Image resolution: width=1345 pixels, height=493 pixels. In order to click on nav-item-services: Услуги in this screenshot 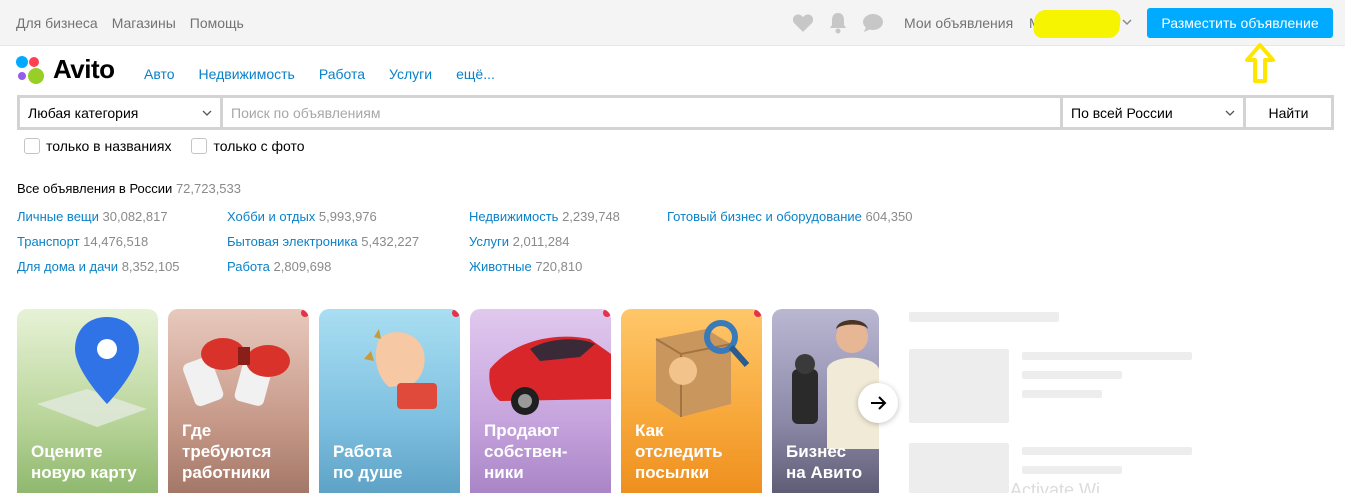, I will do `click(410, 74)`.